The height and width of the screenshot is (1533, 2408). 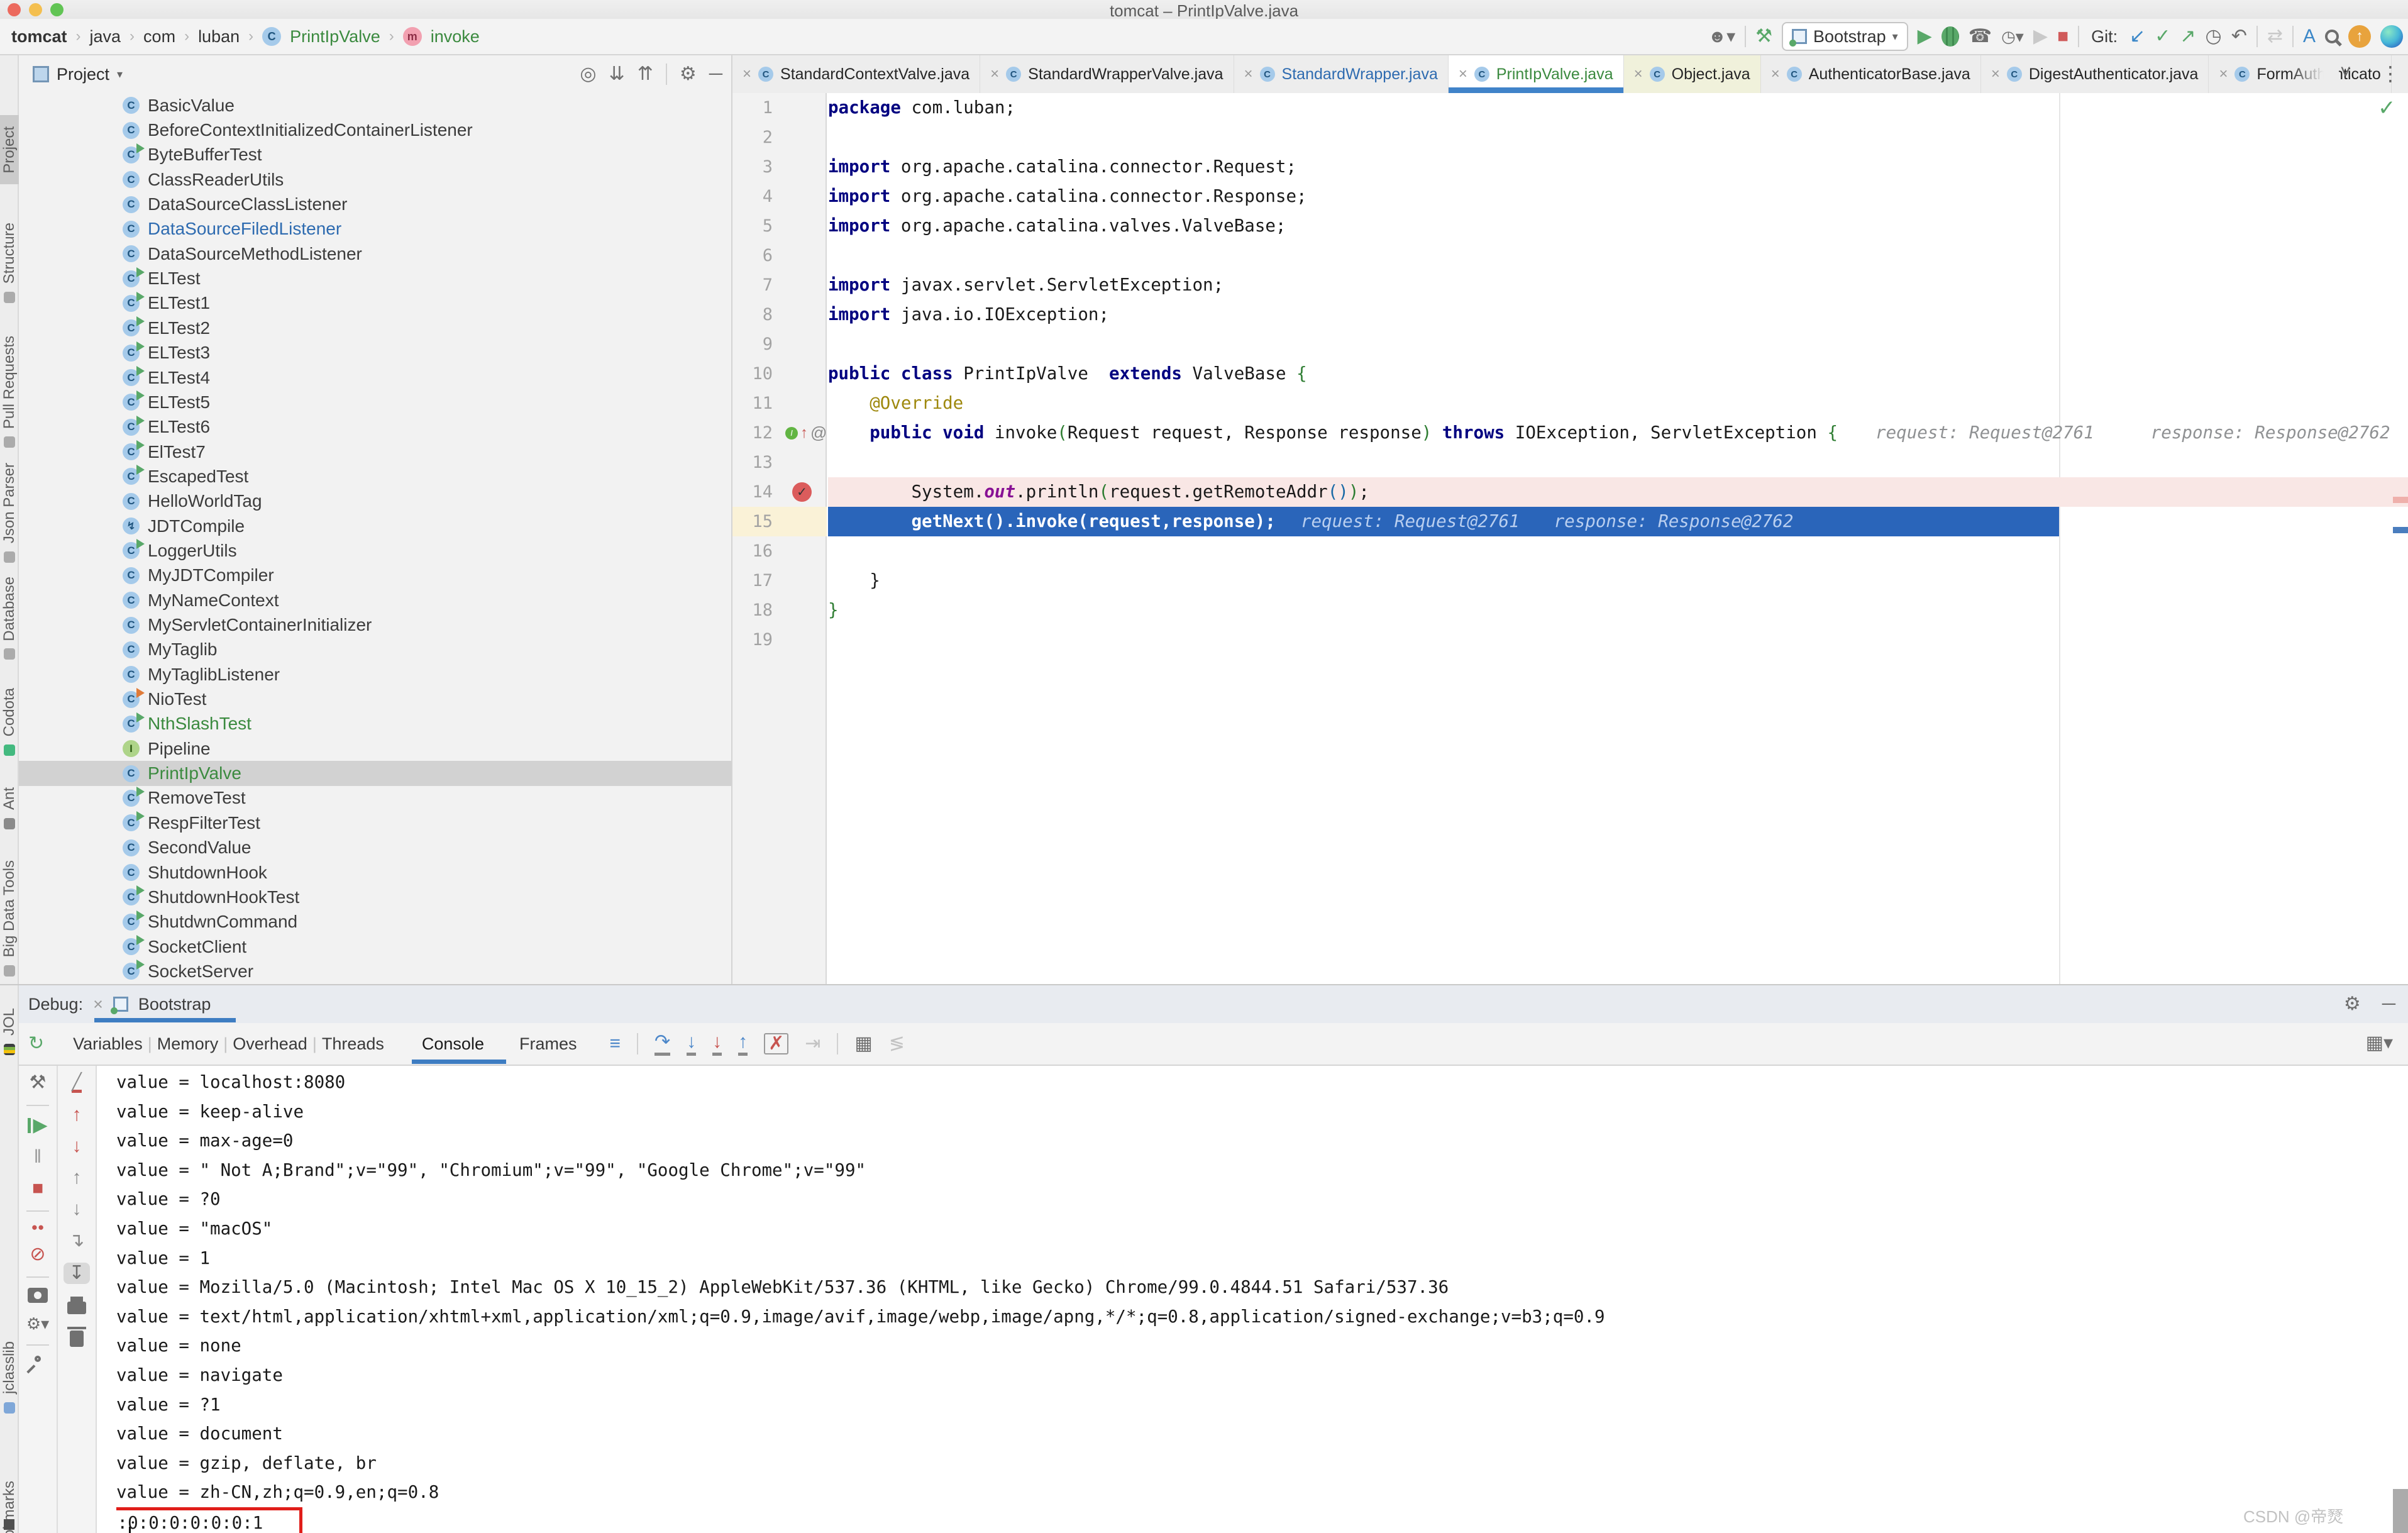 What do you see at coordinates (375, 872) in the screenshot?
I see `tree-item: C ShutdownHook` at bounding box center [375, 872].